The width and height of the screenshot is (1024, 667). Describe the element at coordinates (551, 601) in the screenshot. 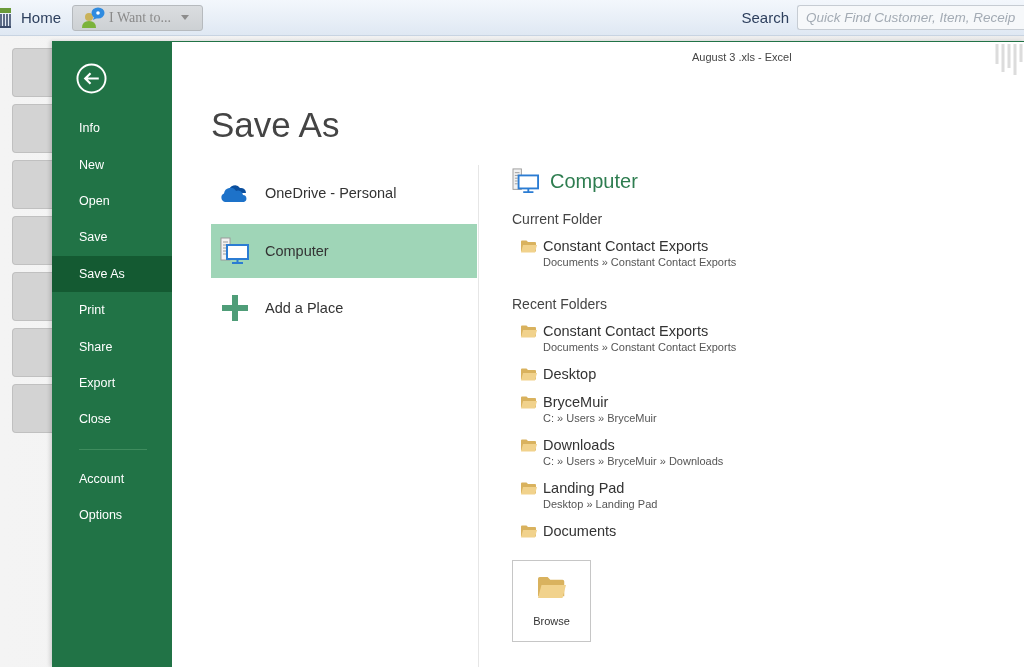

I see `browse-button: Browse` at that location.